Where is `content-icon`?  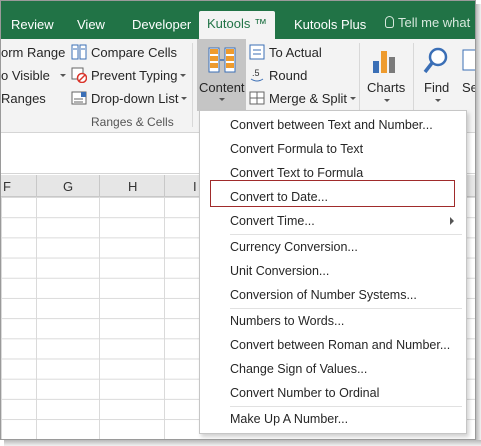
content-icon is located at coordinates (222, 60).